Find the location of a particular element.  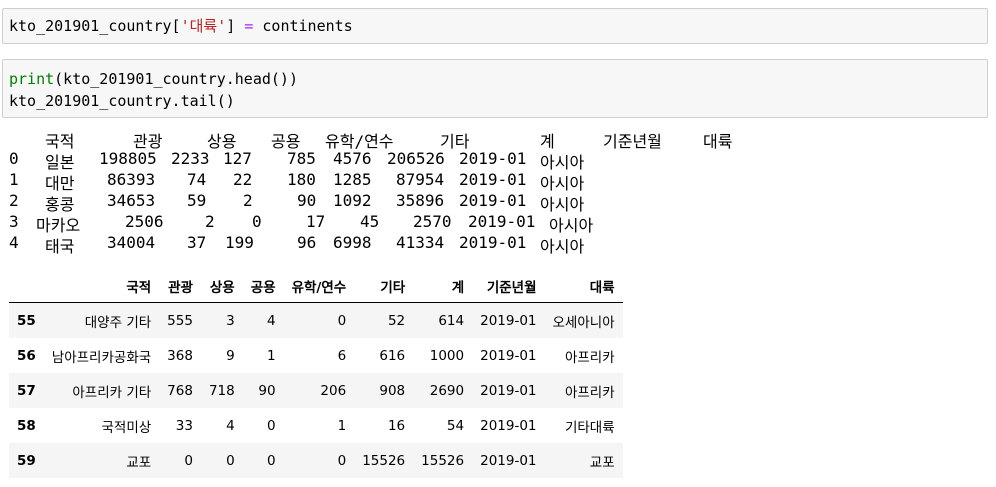

head-cell: 태국 is located at coordinates (60, 246).